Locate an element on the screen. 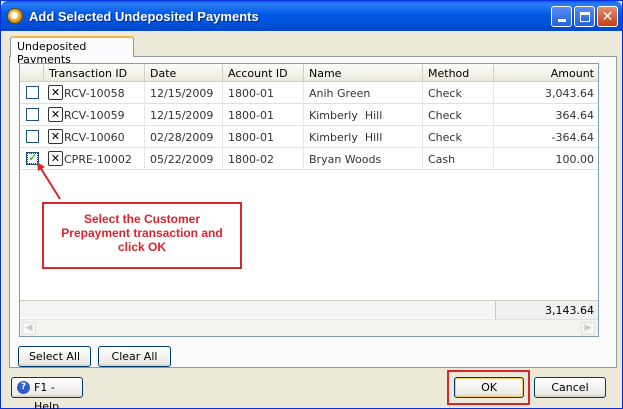  annotation-arrow is located at coordinates (49, 181).